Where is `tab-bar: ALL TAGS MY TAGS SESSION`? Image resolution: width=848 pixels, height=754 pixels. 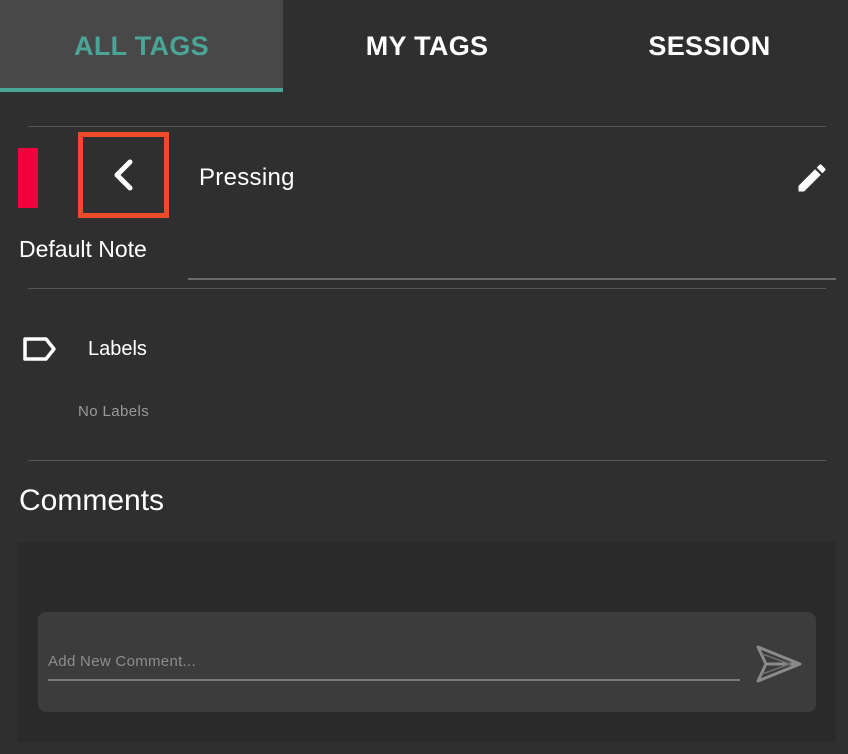 tab-bar: ALL TAGS MY TAGS SESSION is located at coordinates (424, 46).